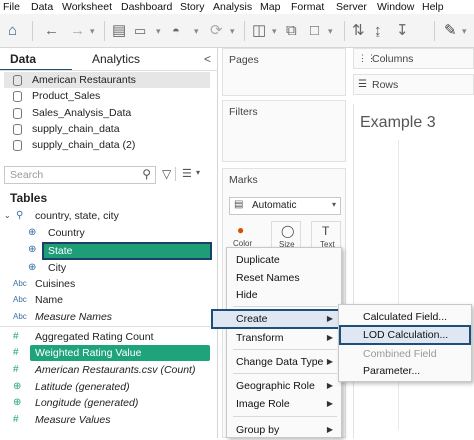 Image resolution: width=474 pixels, height=440 pixels. What do you see at coordinates (284, 404) in the screenshot?
I see `menu-item-image-role: Image Role ▶` at bounding box center [284, 404].